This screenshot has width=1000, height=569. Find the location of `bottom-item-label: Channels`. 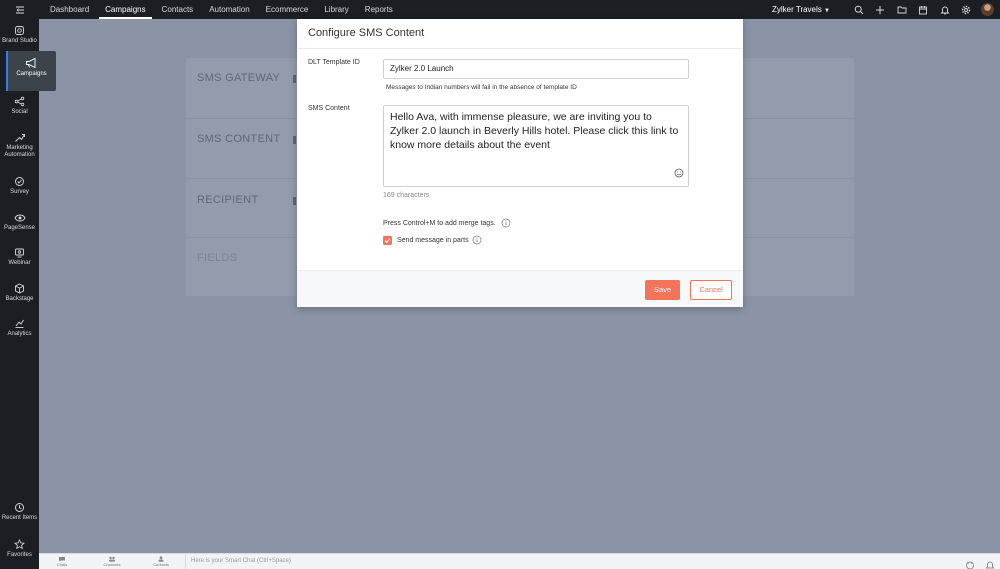

bottom-item-label: Channels is located at coordinates (112, 564).